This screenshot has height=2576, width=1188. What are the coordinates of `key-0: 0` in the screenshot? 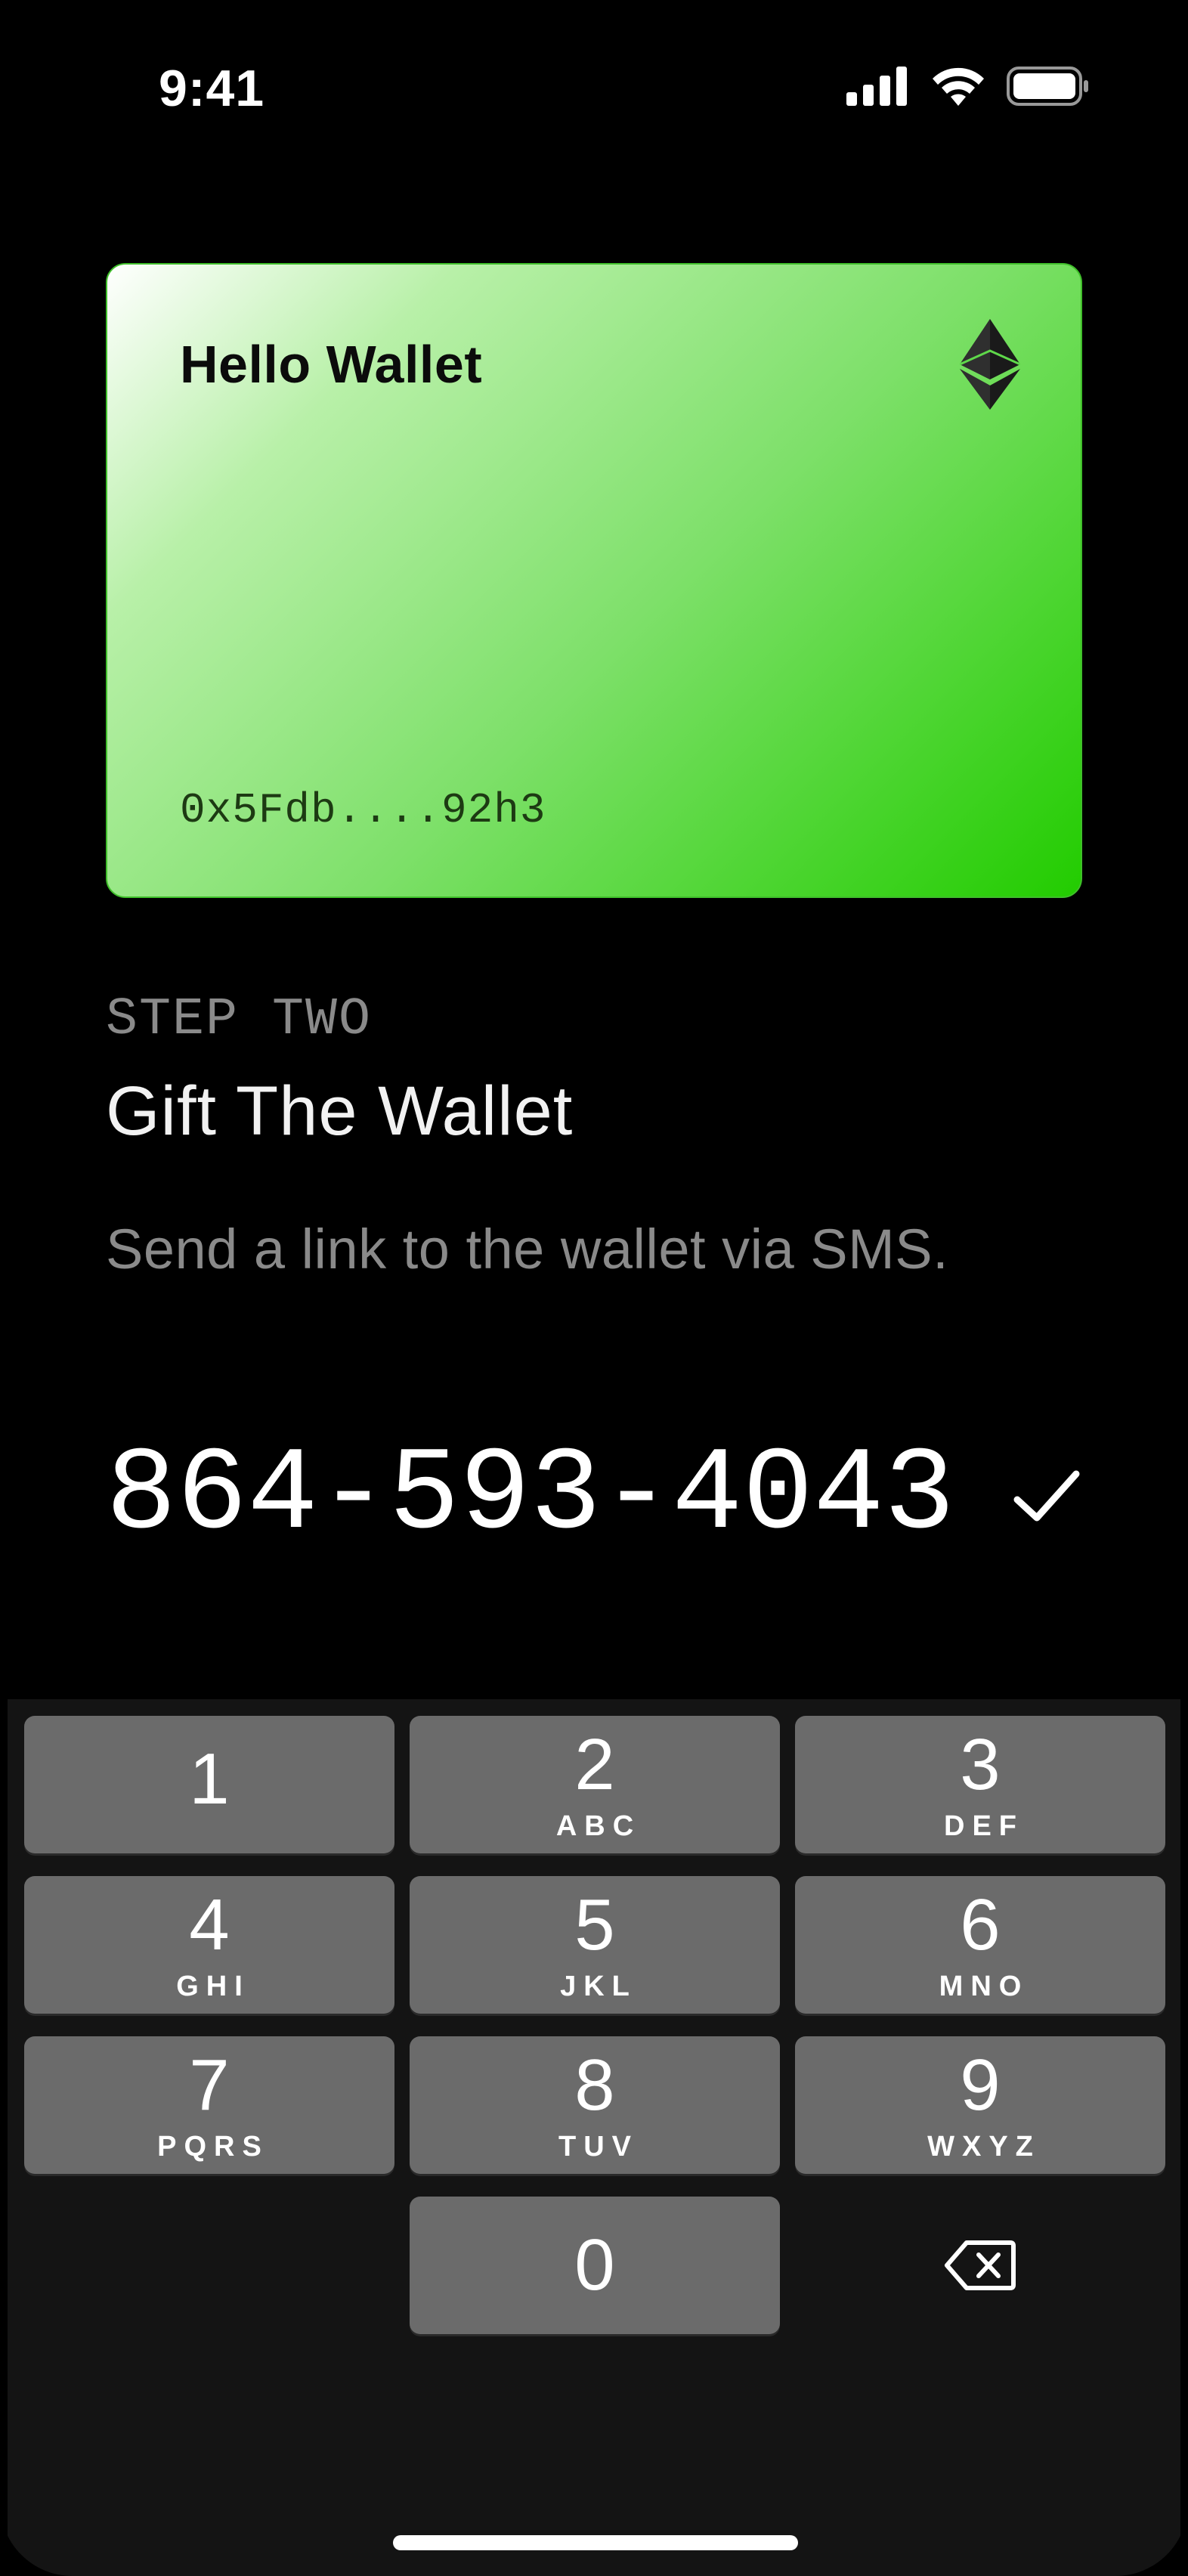 It's located at (595, 2265).